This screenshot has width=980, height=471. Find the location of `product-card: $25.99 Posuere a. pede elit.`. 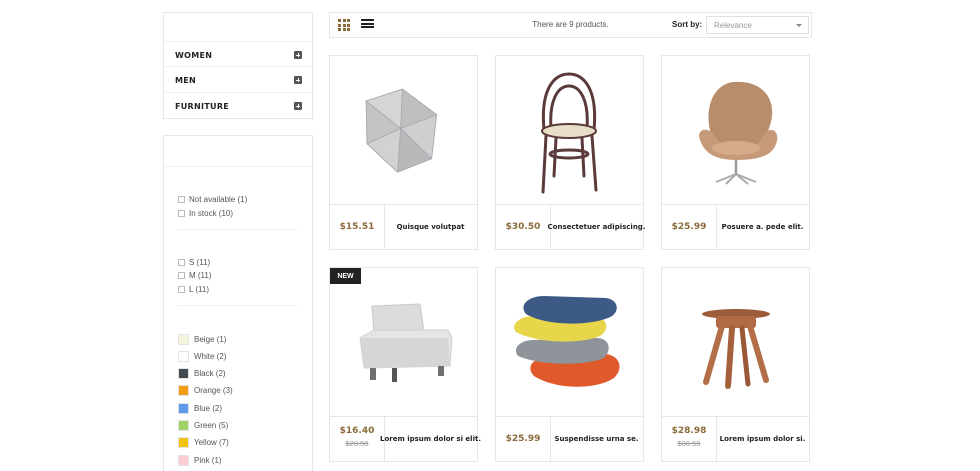

product-card: $25.99 Posuere a. pede elit. is located at coordinates (735, 152).